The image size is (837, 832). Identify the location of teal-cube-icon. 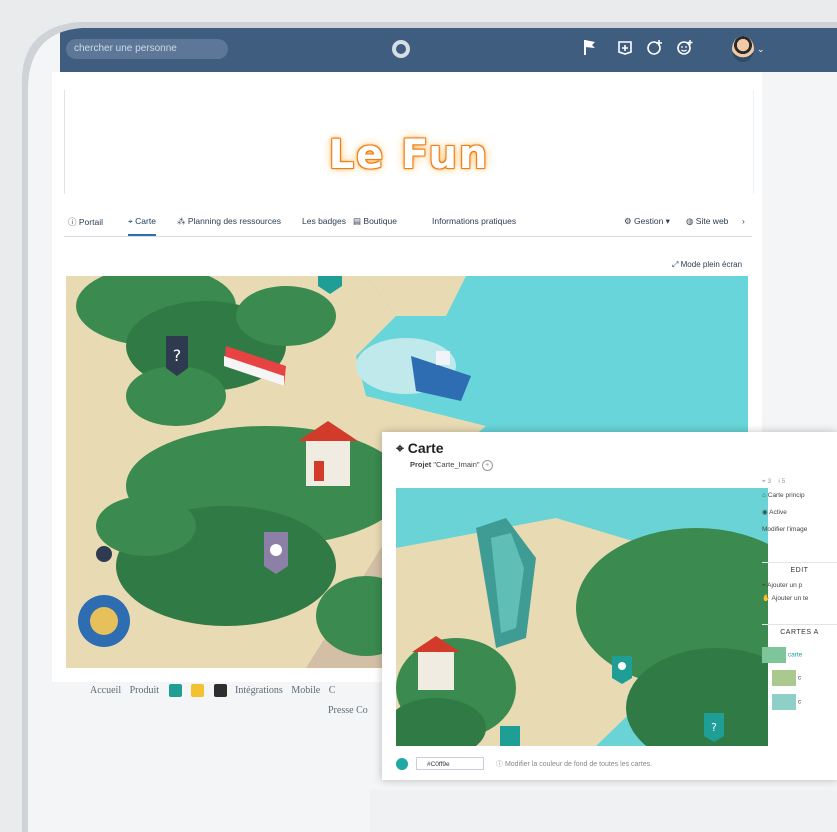
(175, 690).